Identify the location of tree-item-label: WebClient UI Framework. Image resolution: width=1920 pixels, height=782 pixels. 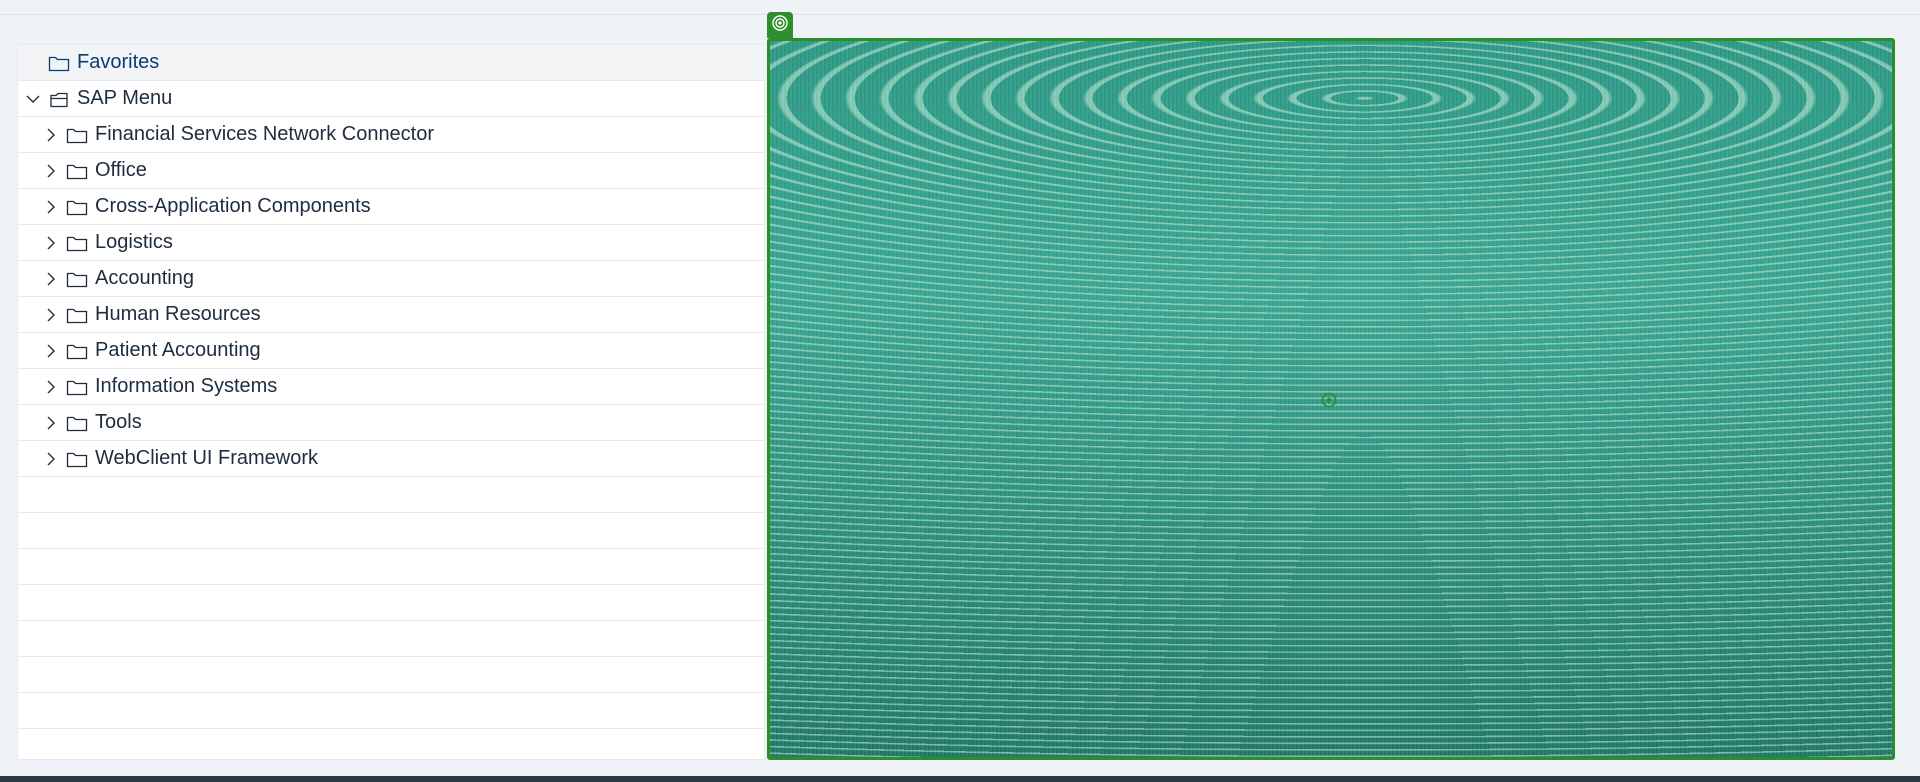
(207, 458).